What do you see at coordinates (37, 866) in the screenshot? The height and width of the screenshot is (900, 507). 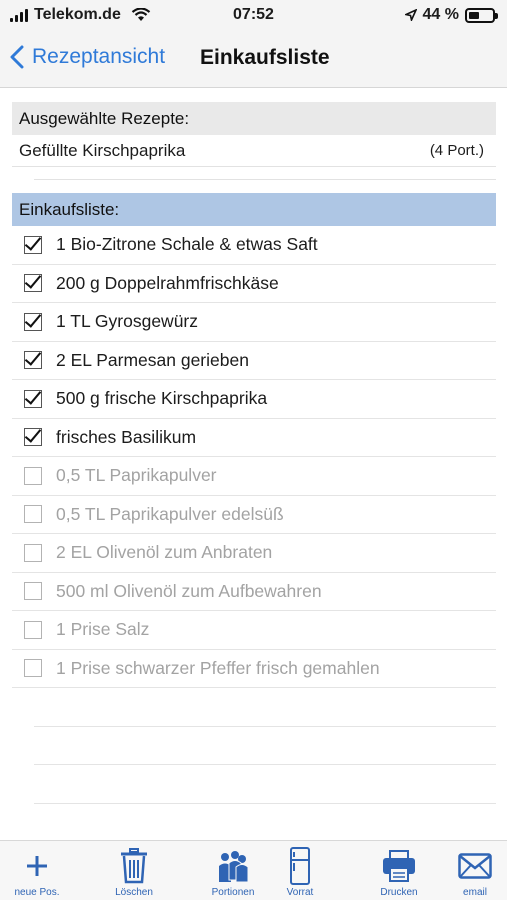 I see `plus-icon` at bounding box center [37, 866].